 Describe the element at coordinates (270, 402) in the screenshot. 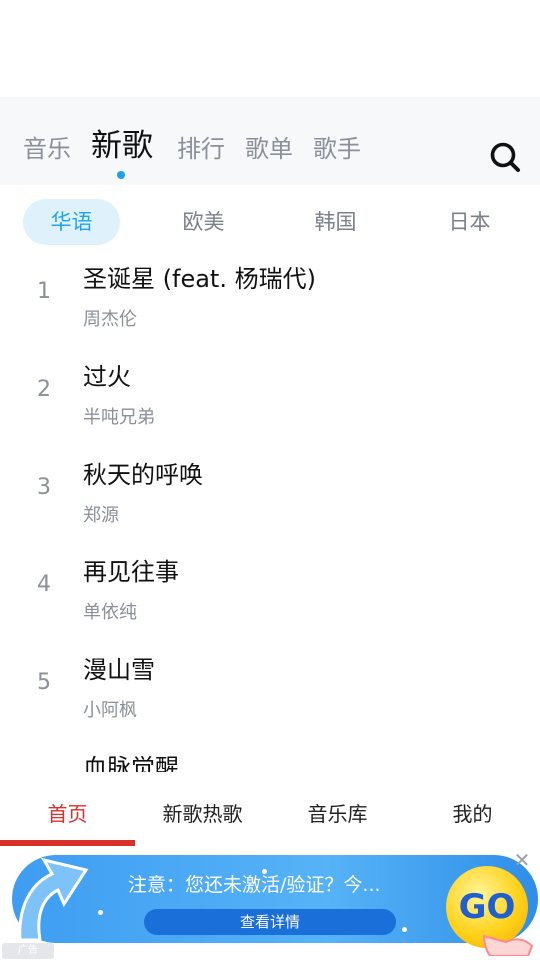

I see `song-row: 2 过火 半吨兄弟` at that location.